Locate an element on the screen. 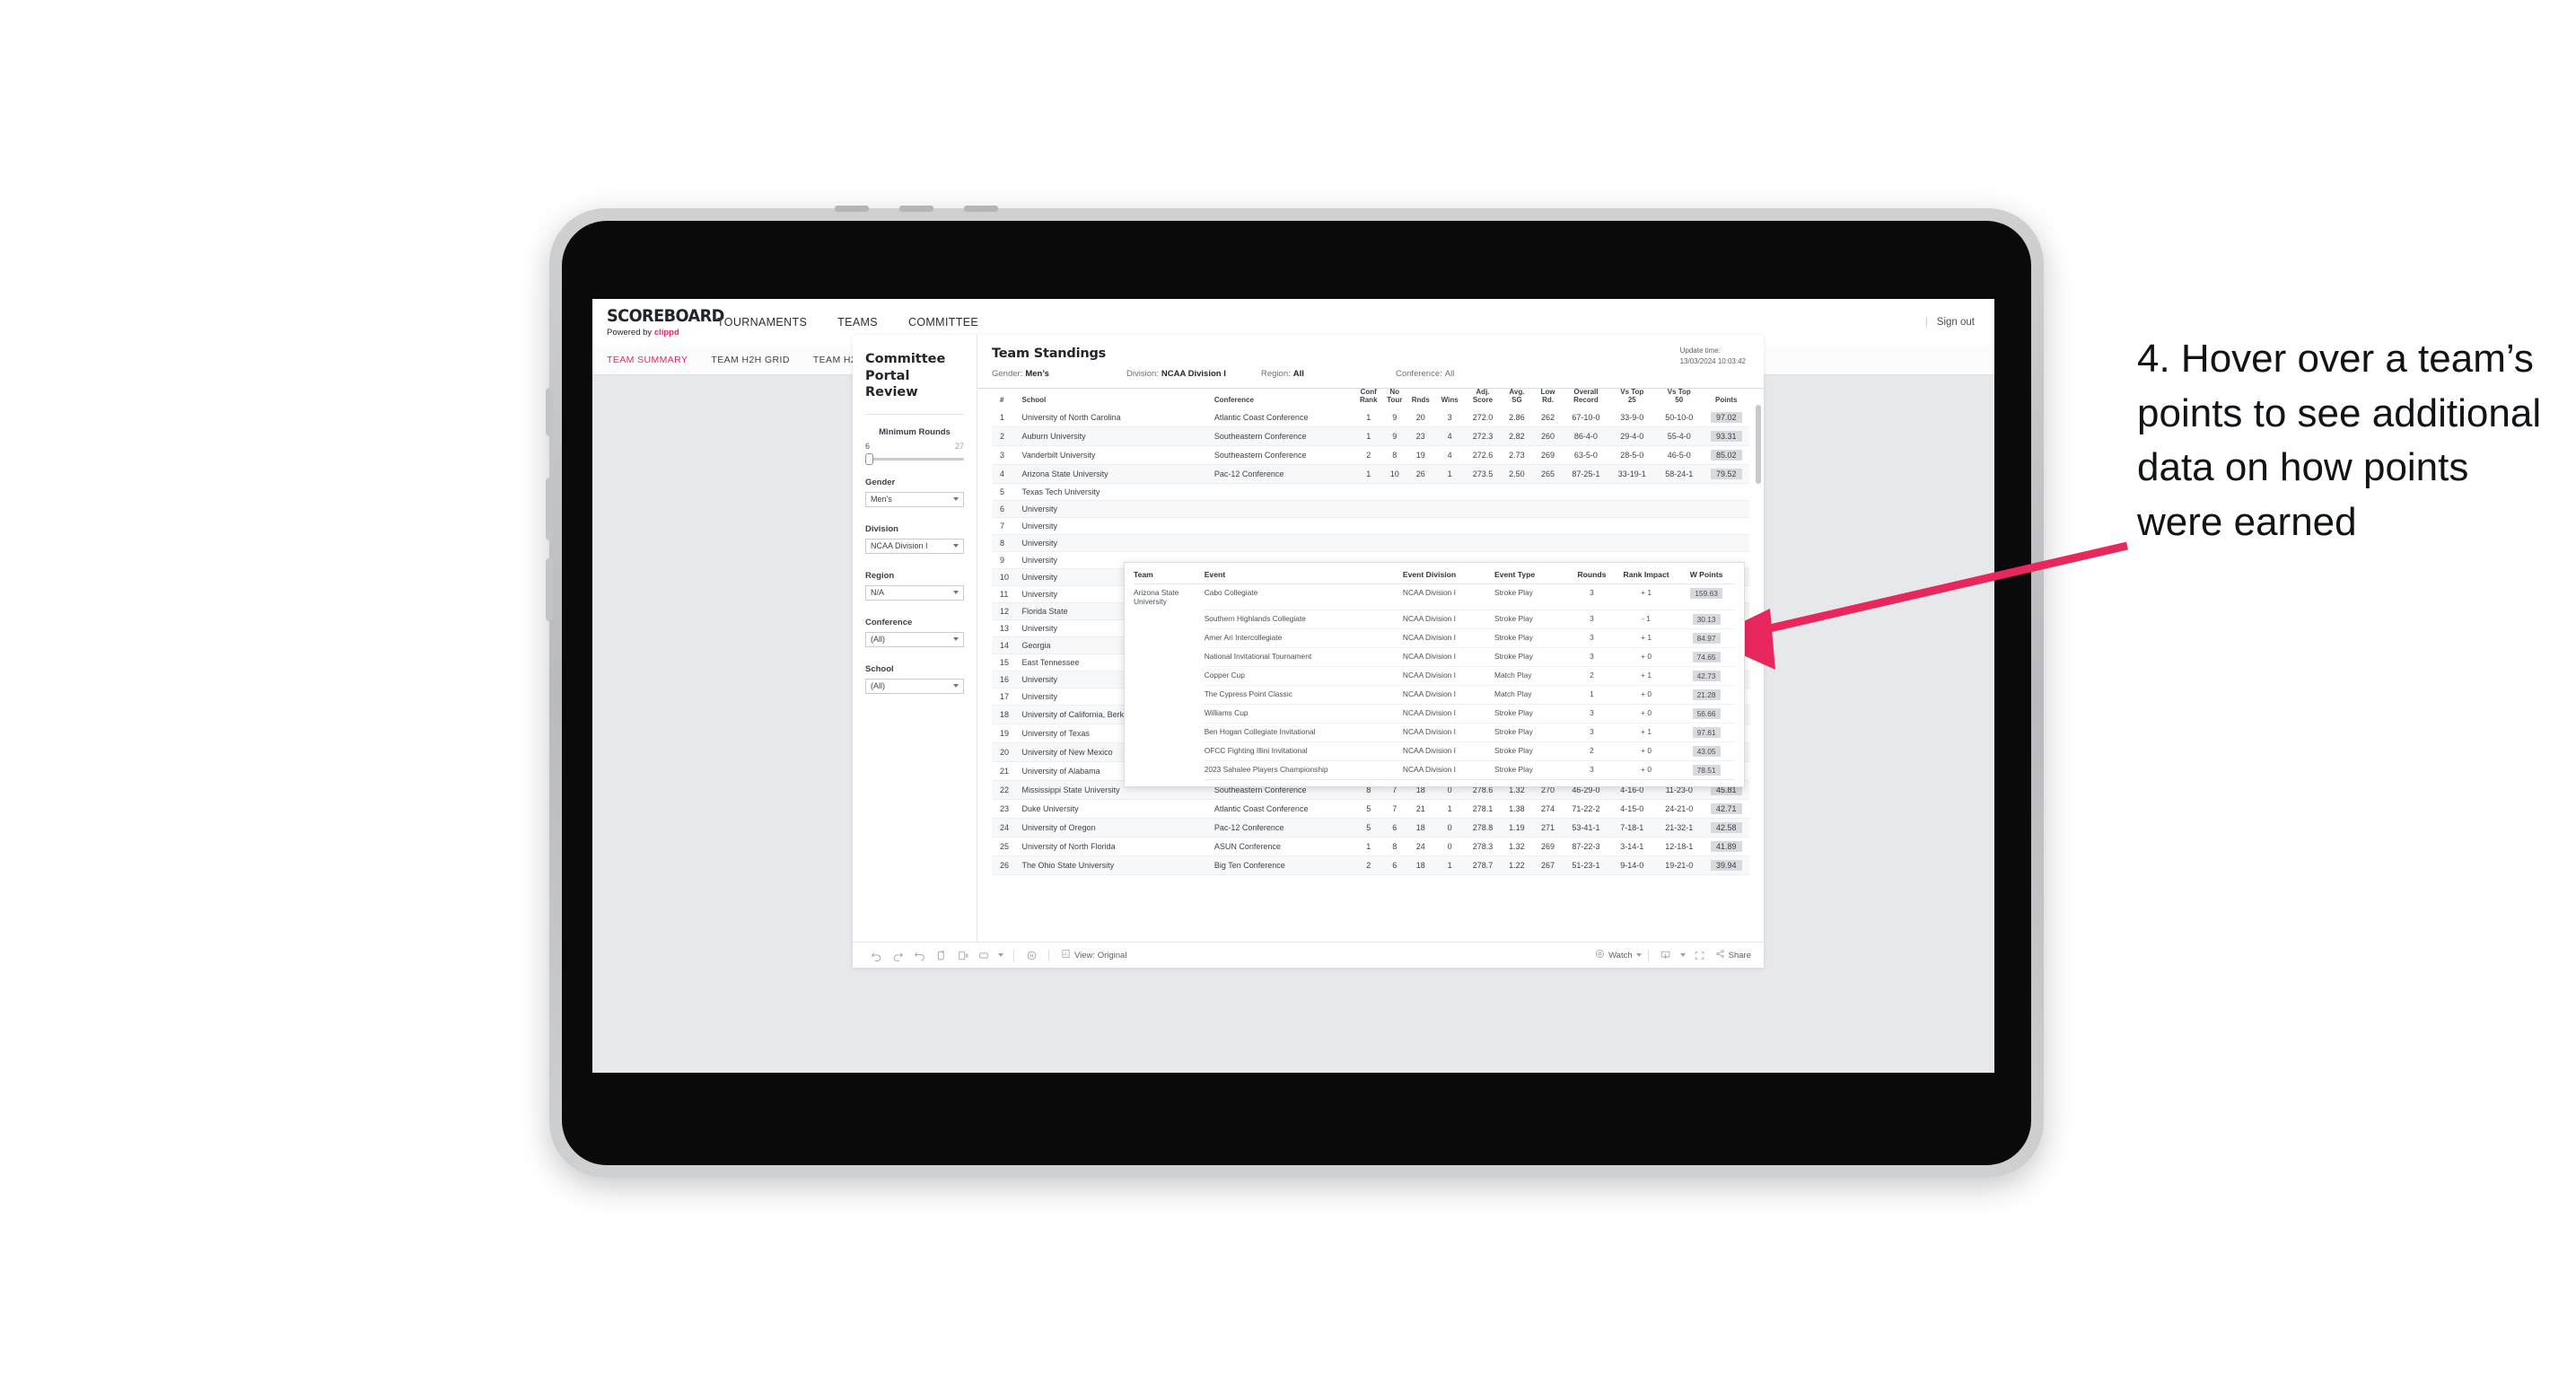  pause-auto-update-icon is located at coordinates (962, 955).